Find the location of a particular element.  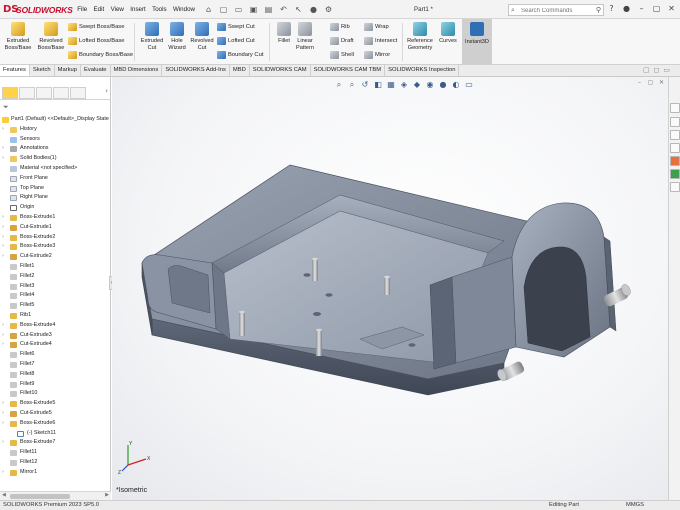

undo-icon: ↶ is located at coordinates (283, 9).